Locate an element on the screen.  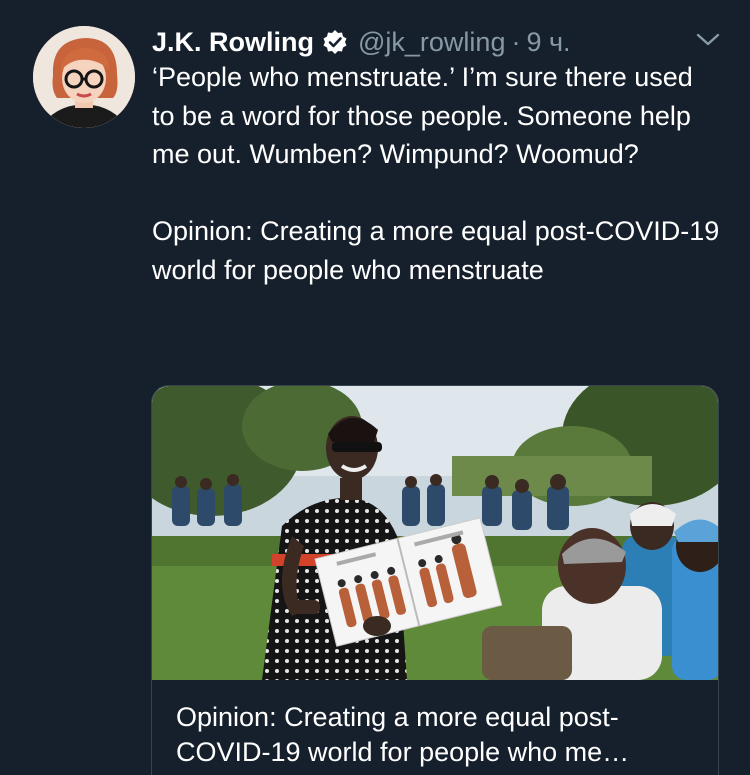
avatar is located at coordinates (84, 77).